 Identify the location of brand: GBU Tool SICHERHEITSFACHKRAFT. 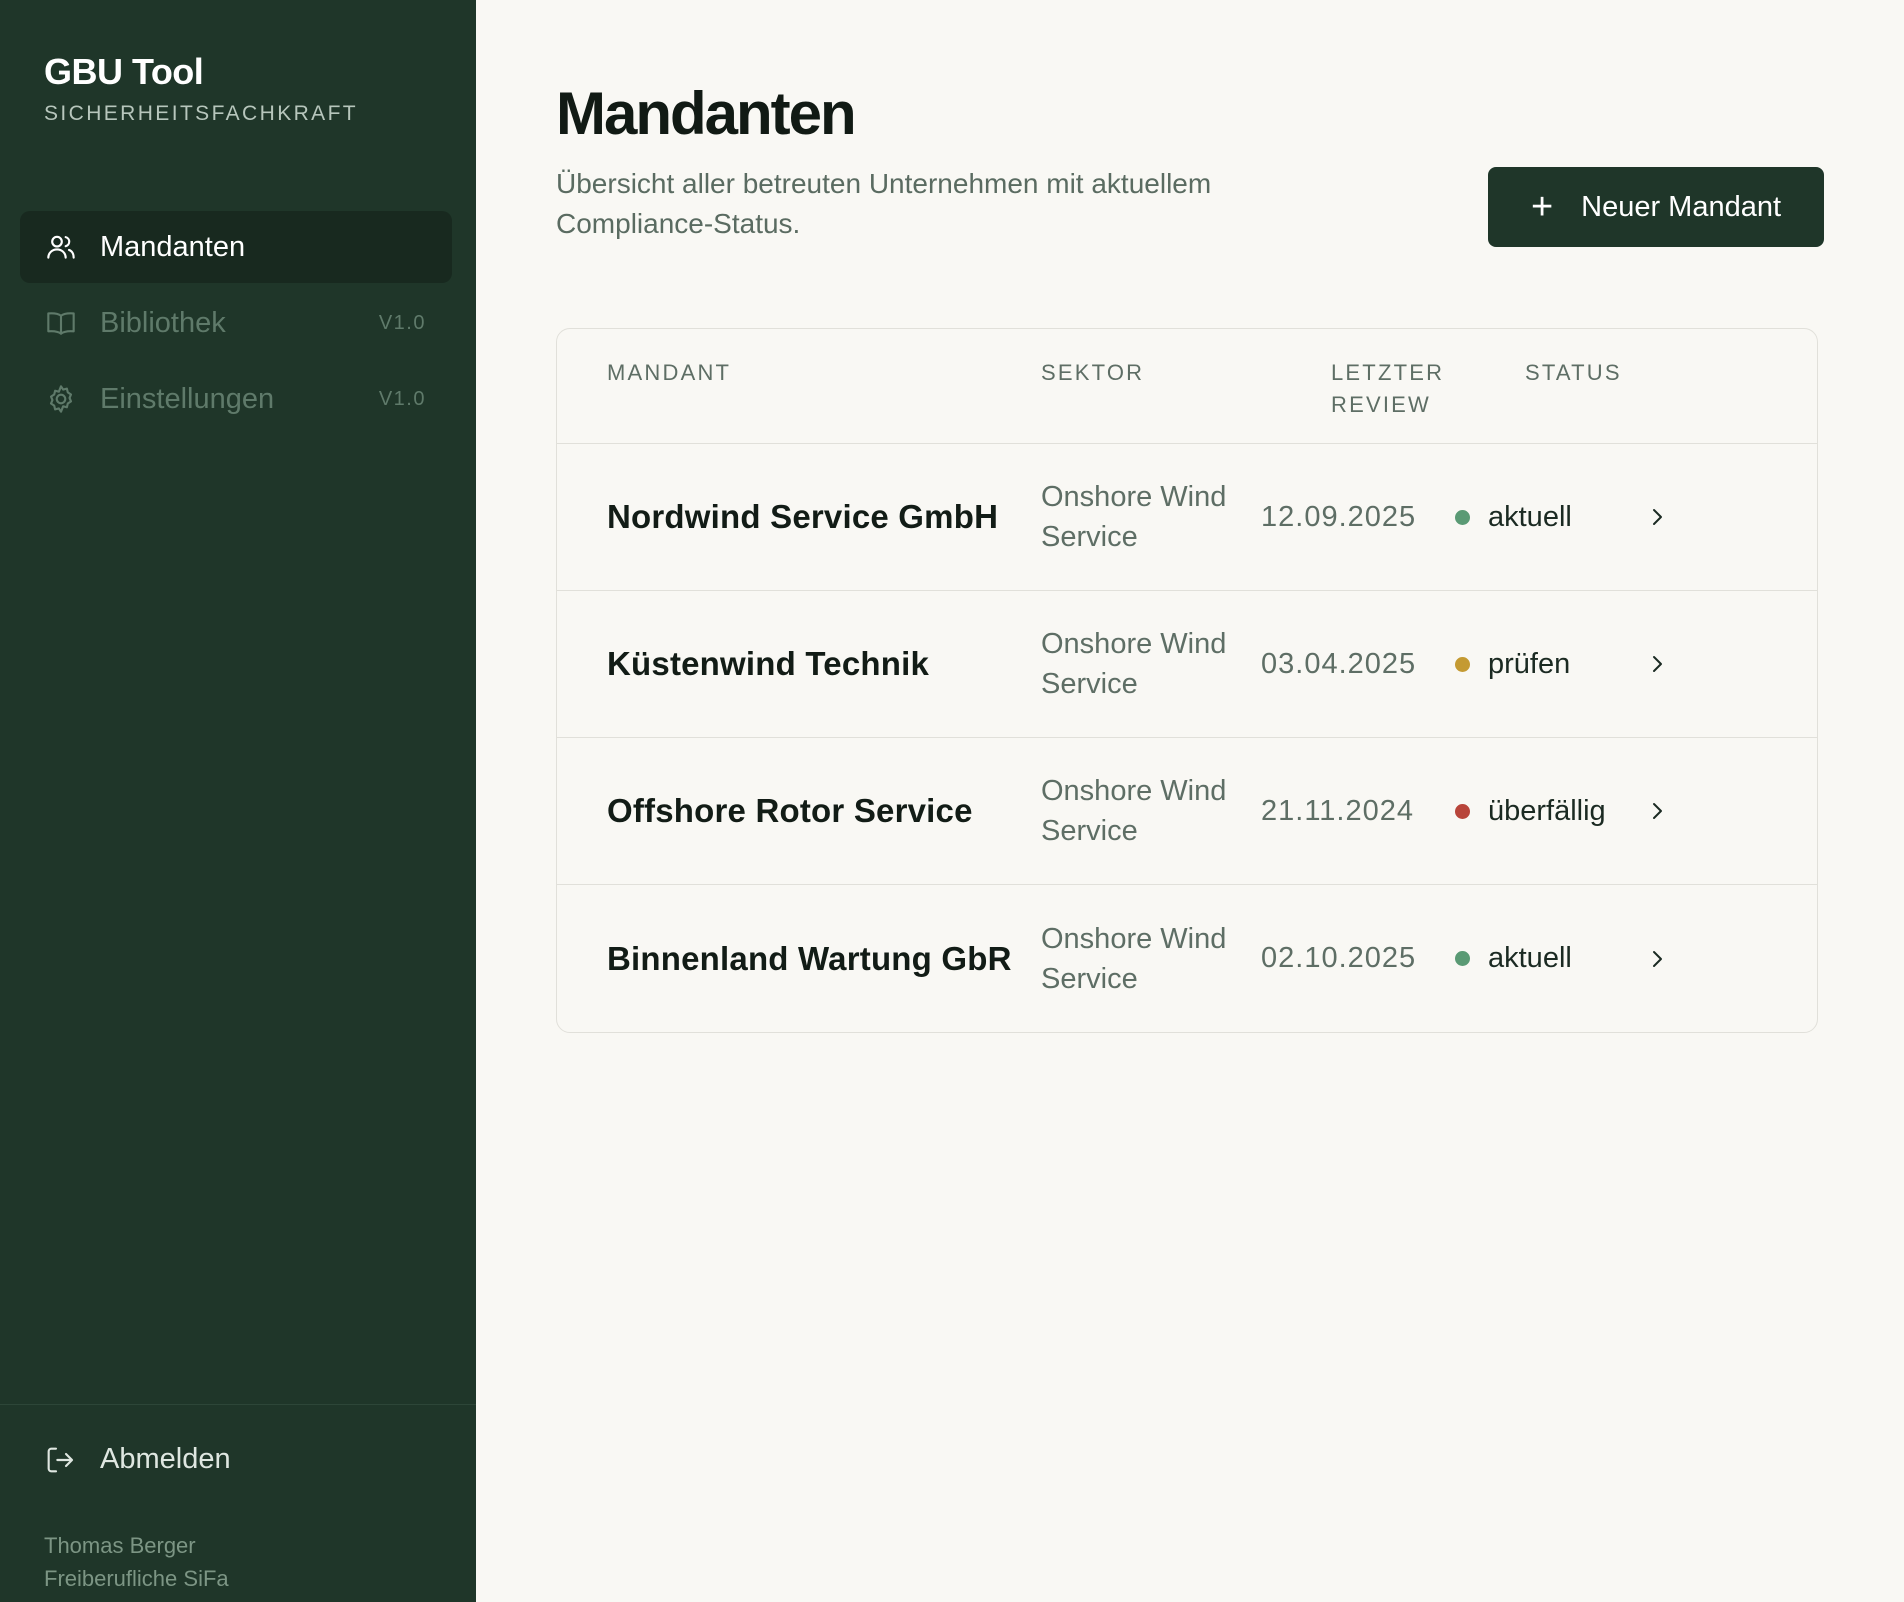
(201, 87).